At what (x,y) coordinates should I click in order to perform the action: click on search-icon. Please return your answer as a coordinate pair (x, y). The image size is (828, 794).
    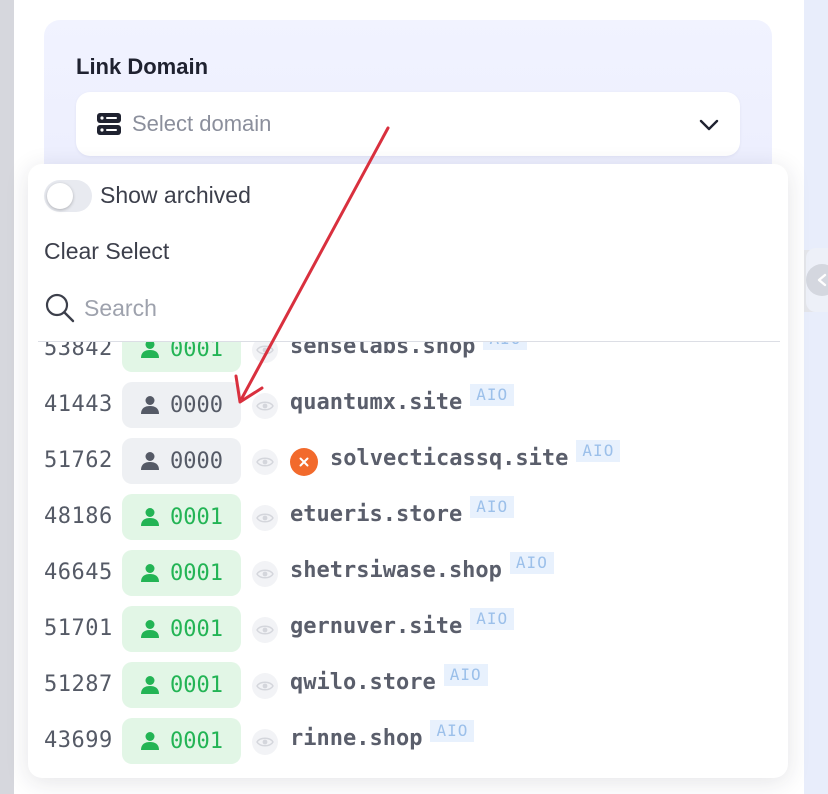
    Looking at the image, I should click on (60, 308).